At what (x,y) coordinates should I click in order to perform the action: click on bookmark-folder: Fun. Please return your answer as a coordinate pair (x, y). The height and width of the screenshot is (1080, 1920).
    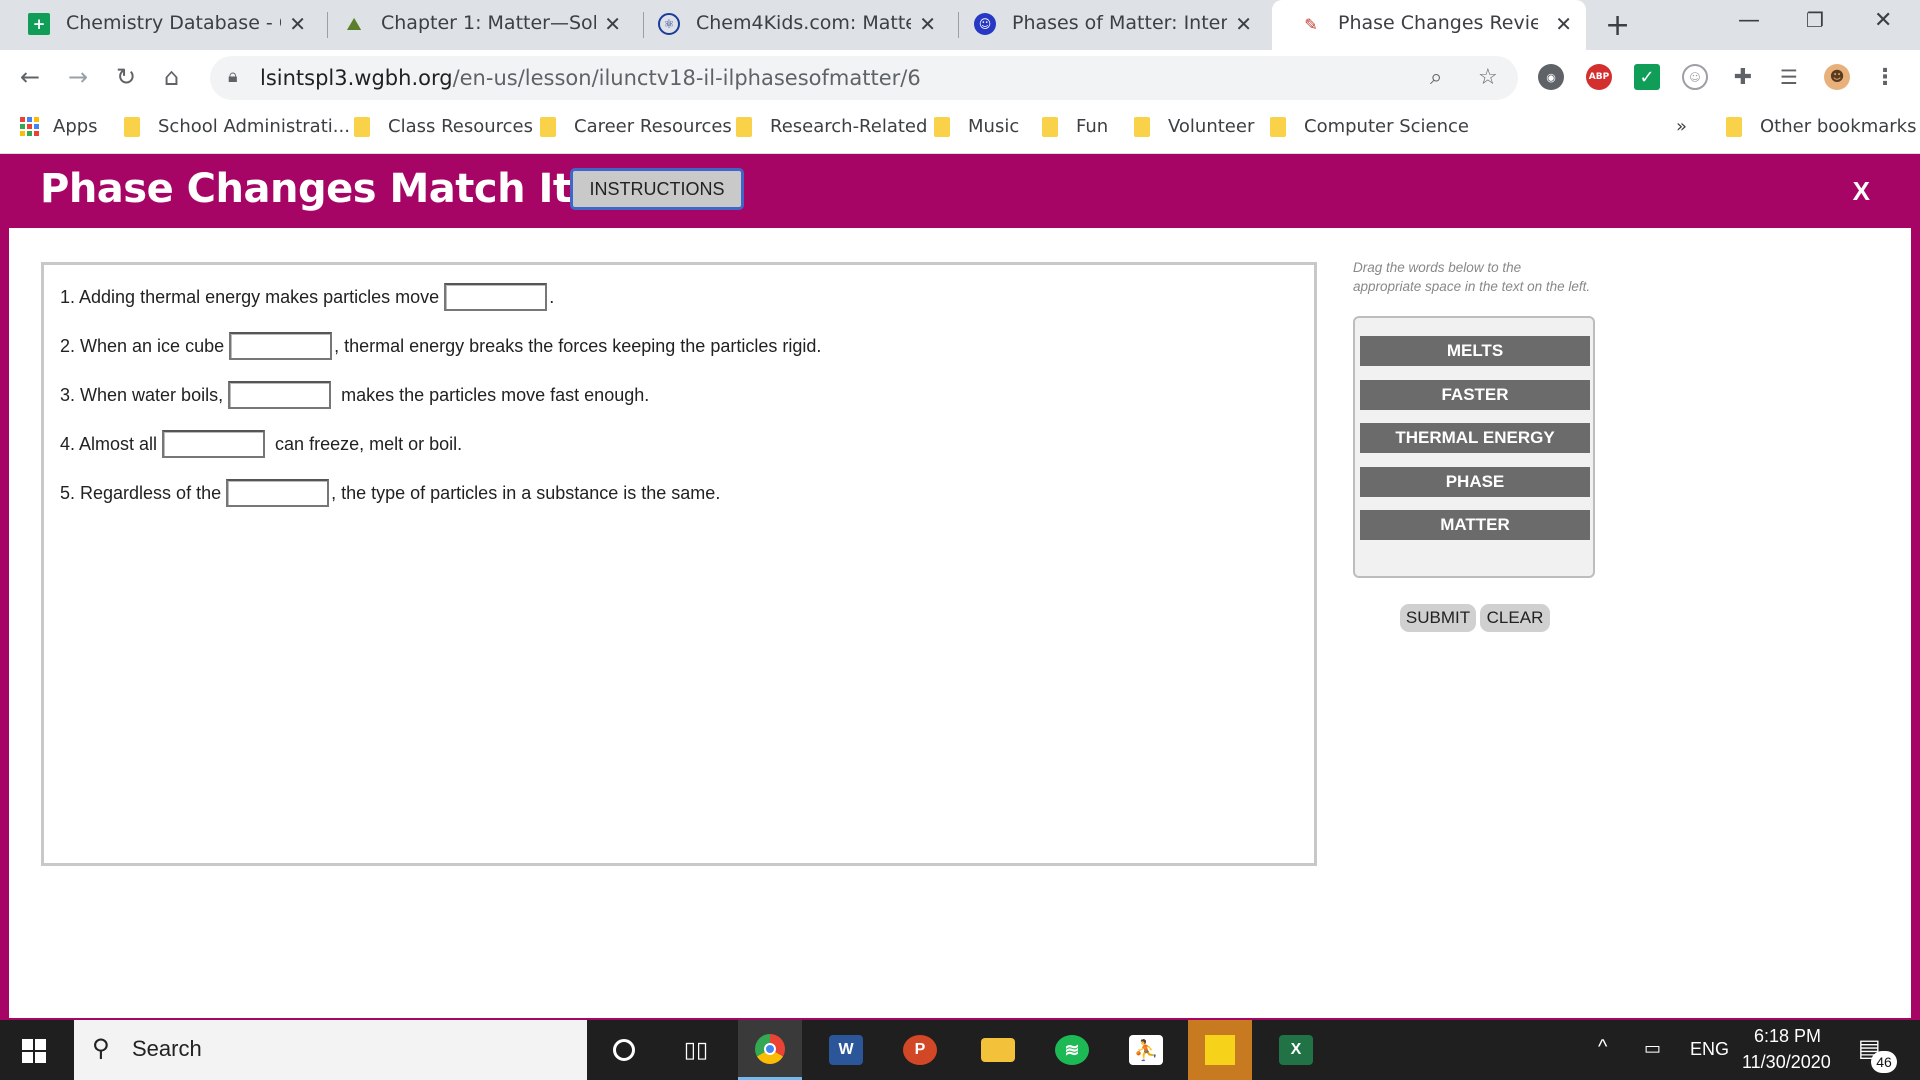
    Looking at the image, I should click on (1075, 126).